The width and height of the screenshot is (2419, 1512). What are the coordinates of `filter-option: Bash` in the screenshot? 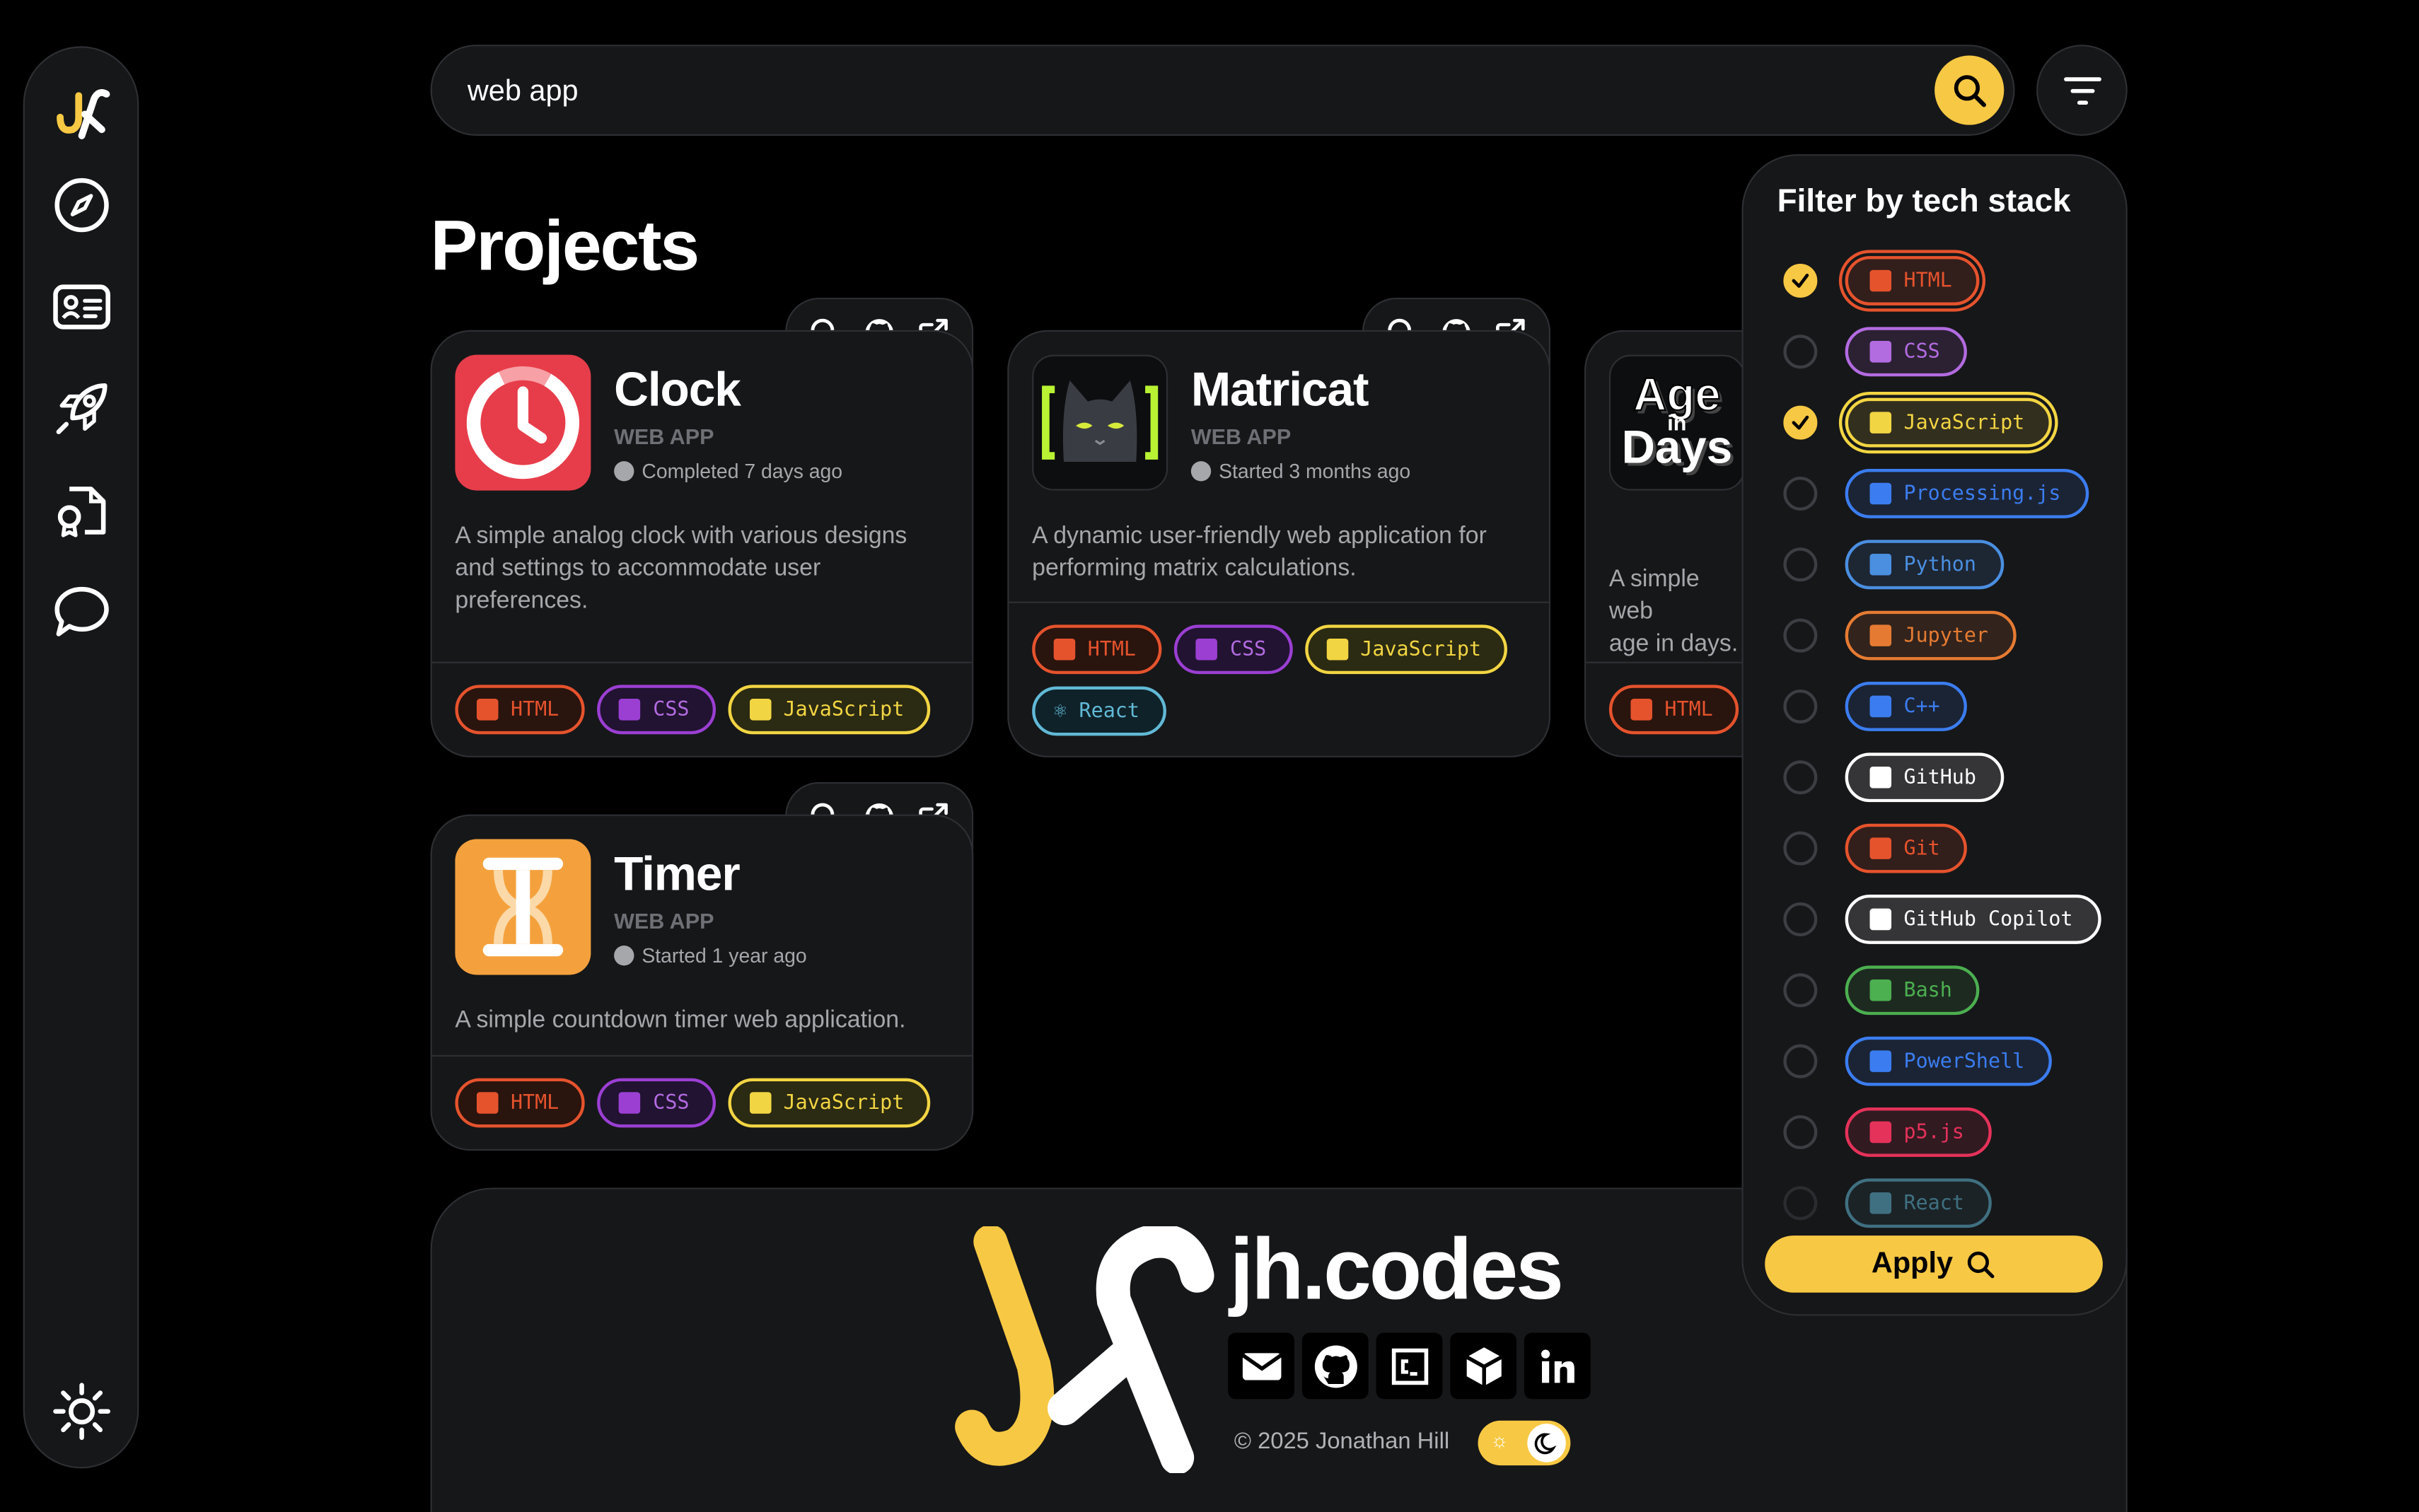 It's located at (1882, 990).